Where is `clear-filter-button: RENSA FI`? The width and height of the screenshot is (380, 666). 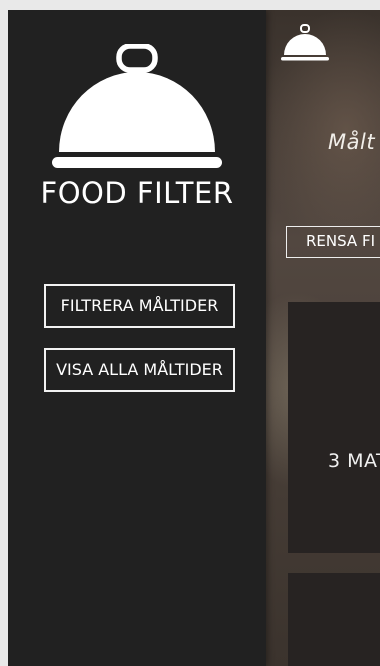 clear-filter-button: RENSA FI is located at coordinates (333, 242).